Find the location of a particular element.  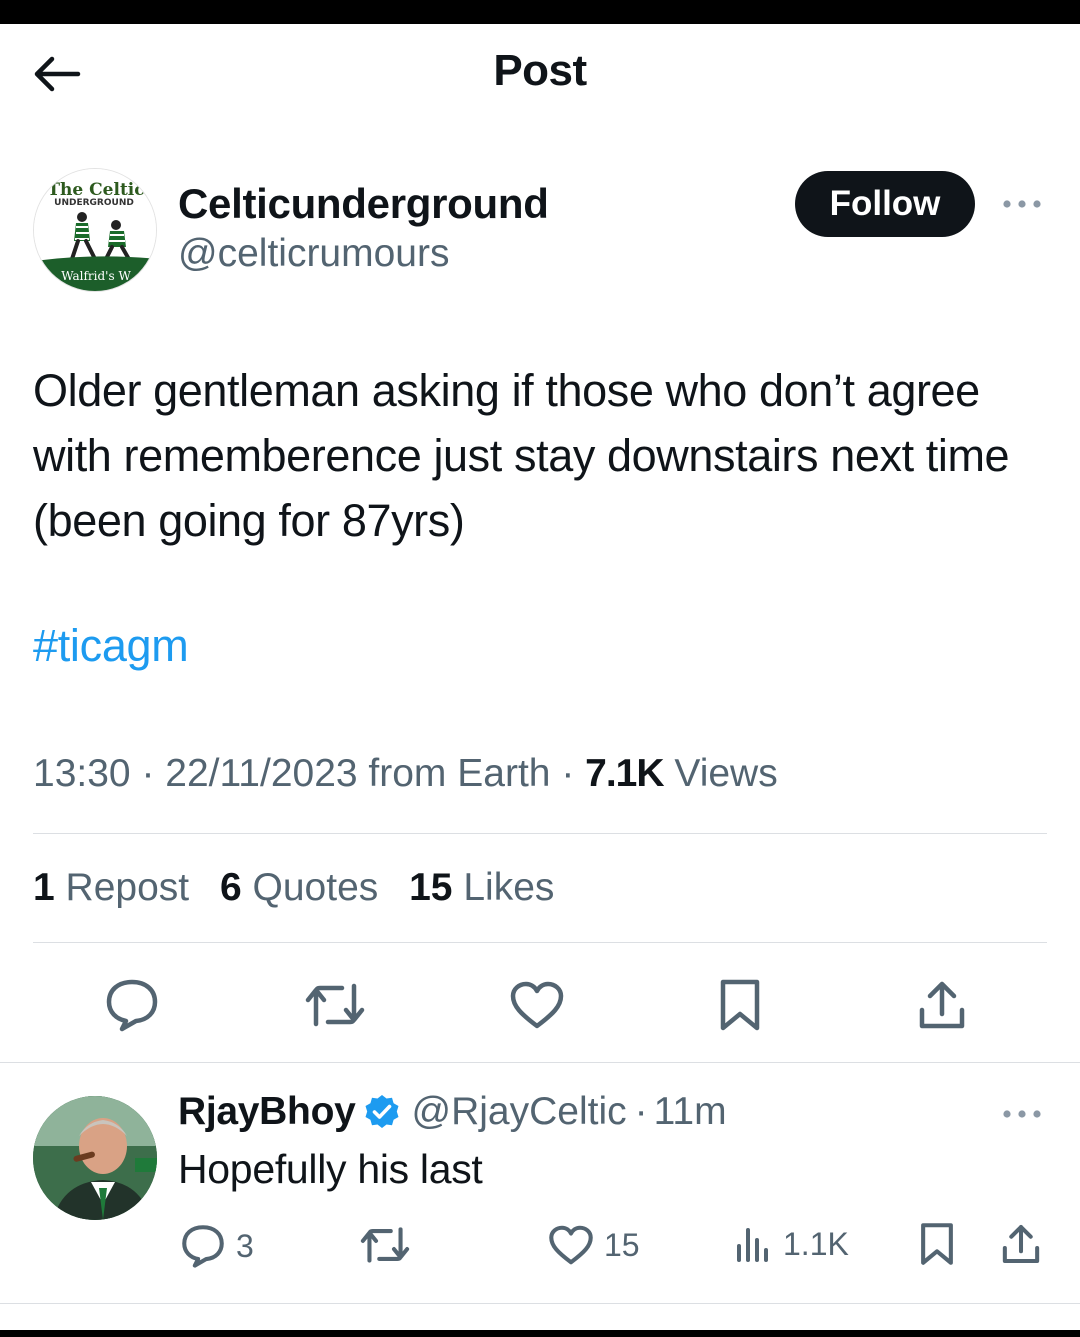

reply-avatar is located at coordinates (95, 1158).